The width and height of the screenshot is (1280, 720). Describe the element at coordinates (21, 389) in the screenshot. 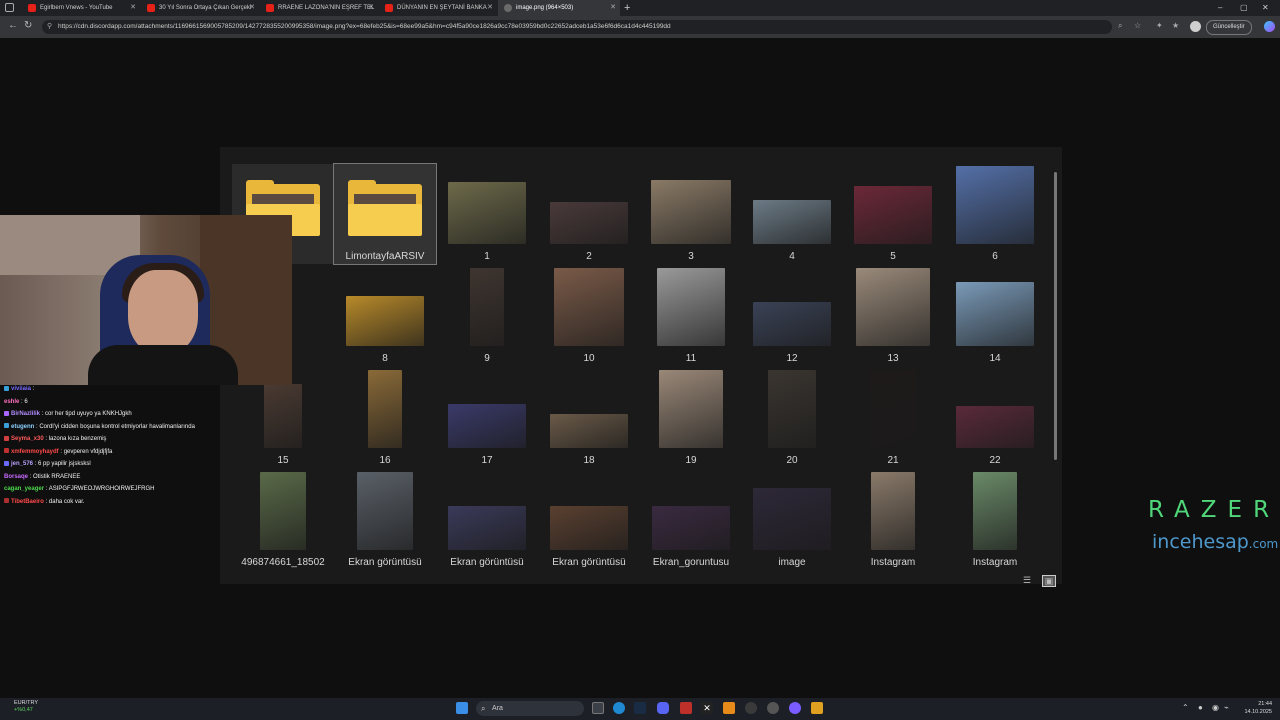

I see `chat-username: viviiaia` at that location.